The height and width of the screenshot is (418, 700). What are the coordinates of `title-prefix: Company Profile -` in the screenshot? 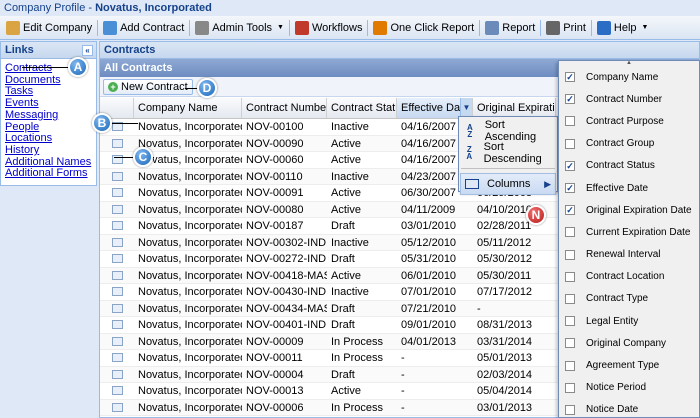 It's located at (50, 8).